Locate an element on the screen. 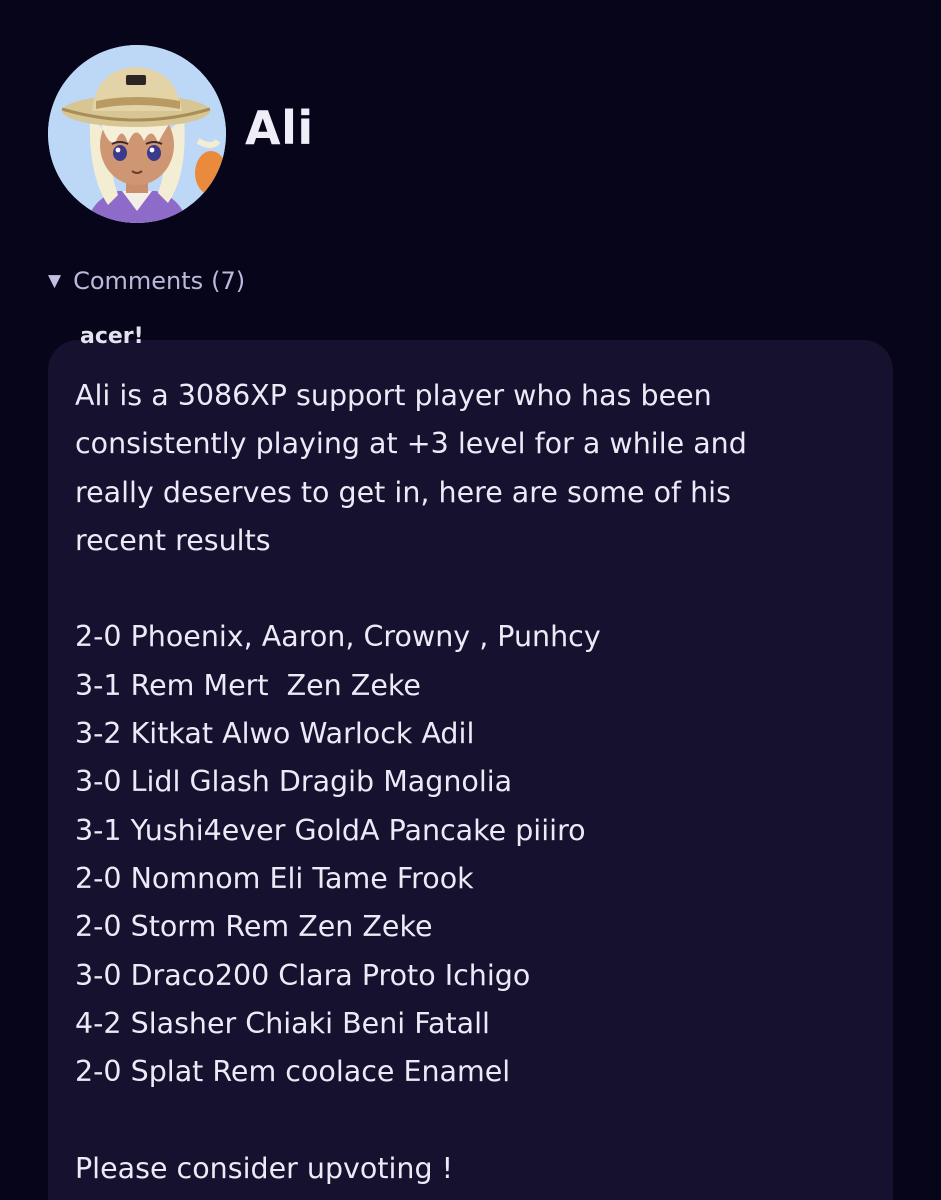 The height and width of the screenshot is (1200, 941). comments-toggle: ▼ Comments (7) is located at coordinates (146, 281).